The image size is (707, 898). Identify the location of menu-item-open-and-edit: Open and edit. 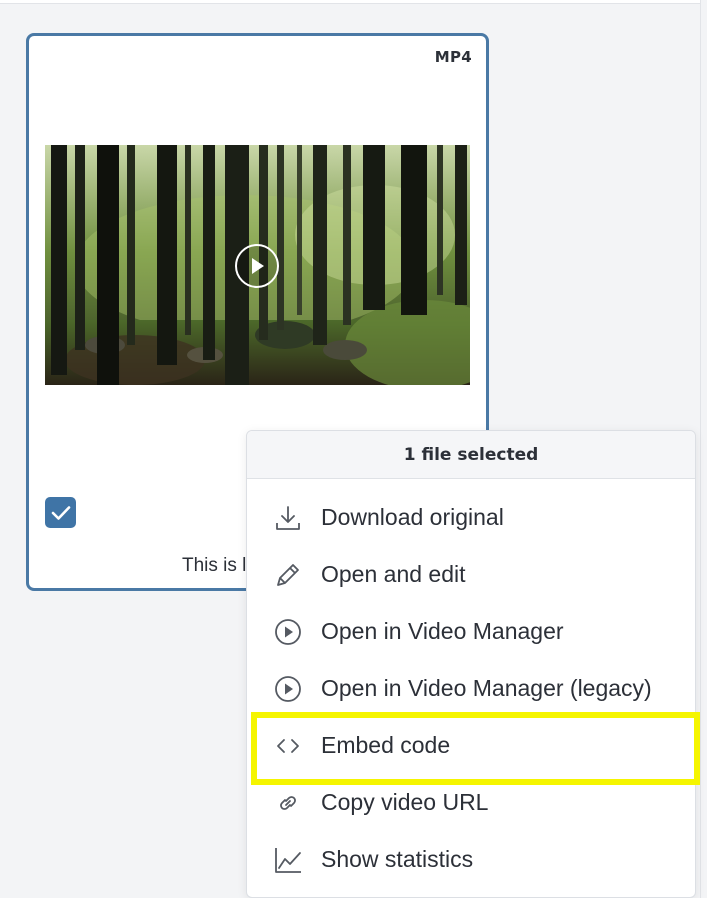
(471, 574).